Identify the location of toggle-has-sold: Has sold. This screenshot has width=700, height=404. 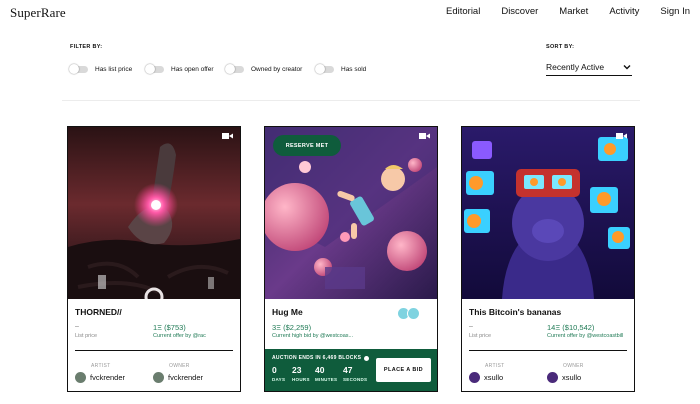
(341, 69).